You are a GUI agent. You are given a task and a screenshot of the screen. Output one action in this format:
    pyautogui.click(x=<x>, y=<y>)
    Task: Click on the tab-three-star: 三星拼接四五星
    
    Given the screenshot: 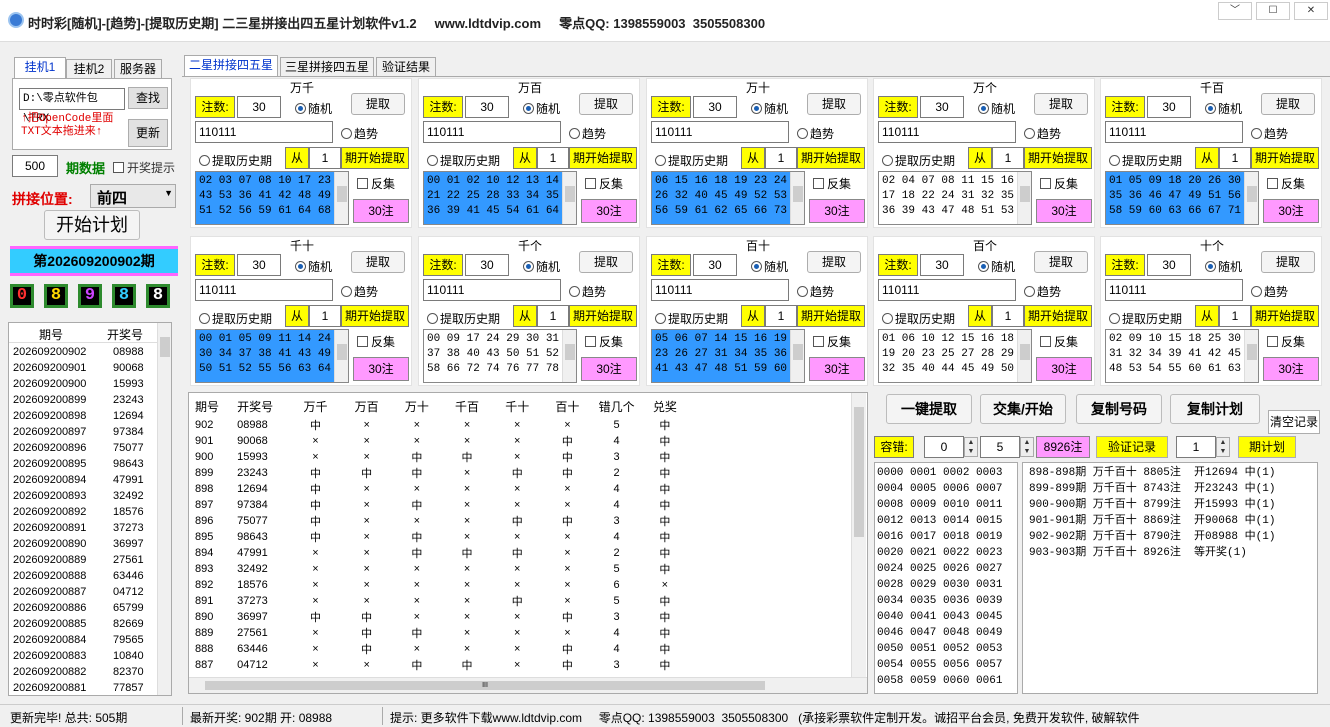 What is the action you would take?
    pyautogui.click(x=327, y=67)
    